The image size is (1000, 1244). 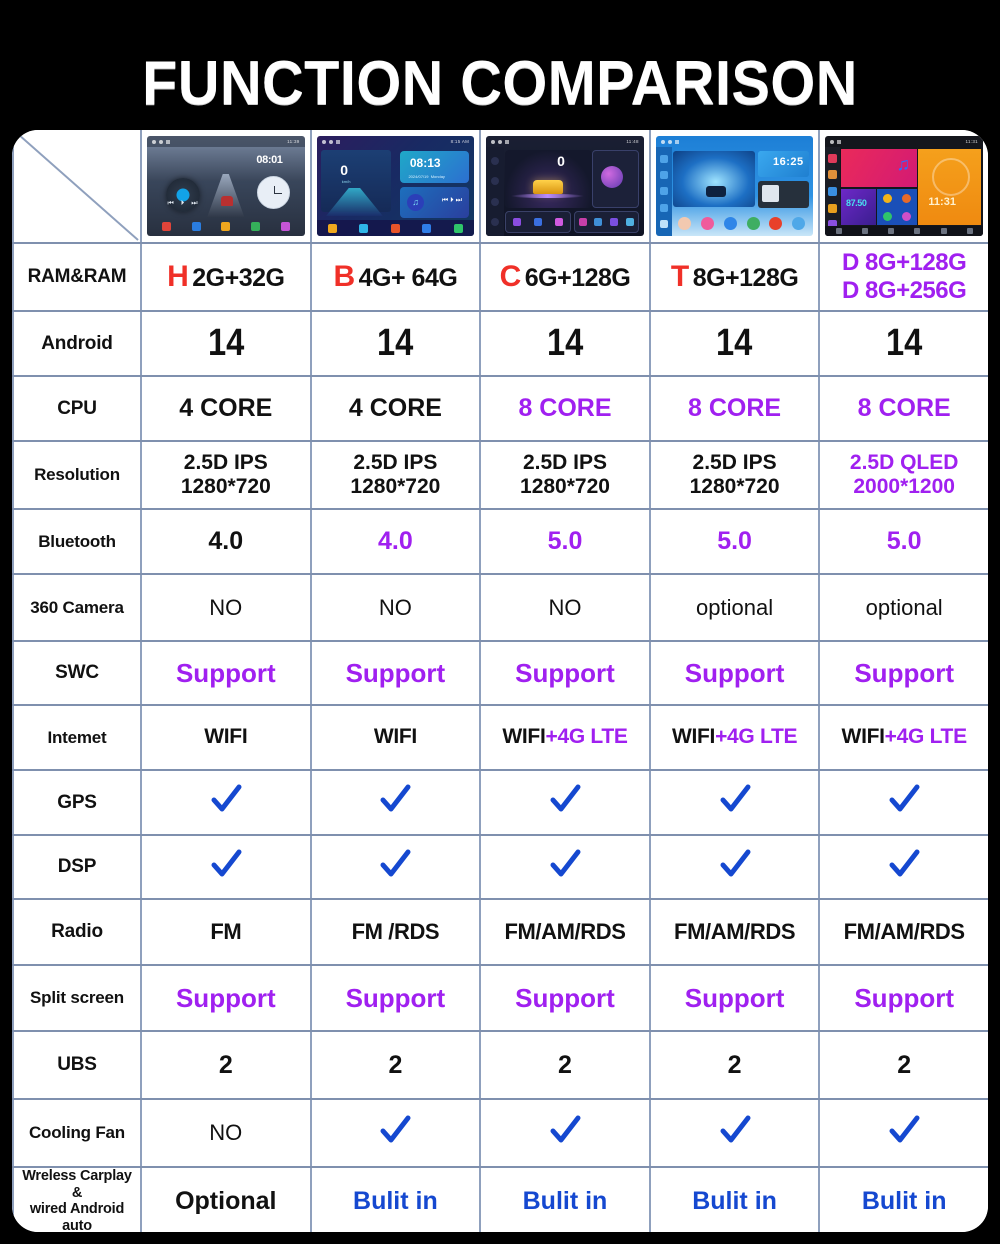 What do you see at coordinates (903, 343) in the screenshot?
I see `cell-android-d: 14` at bounding box center [903, 343].